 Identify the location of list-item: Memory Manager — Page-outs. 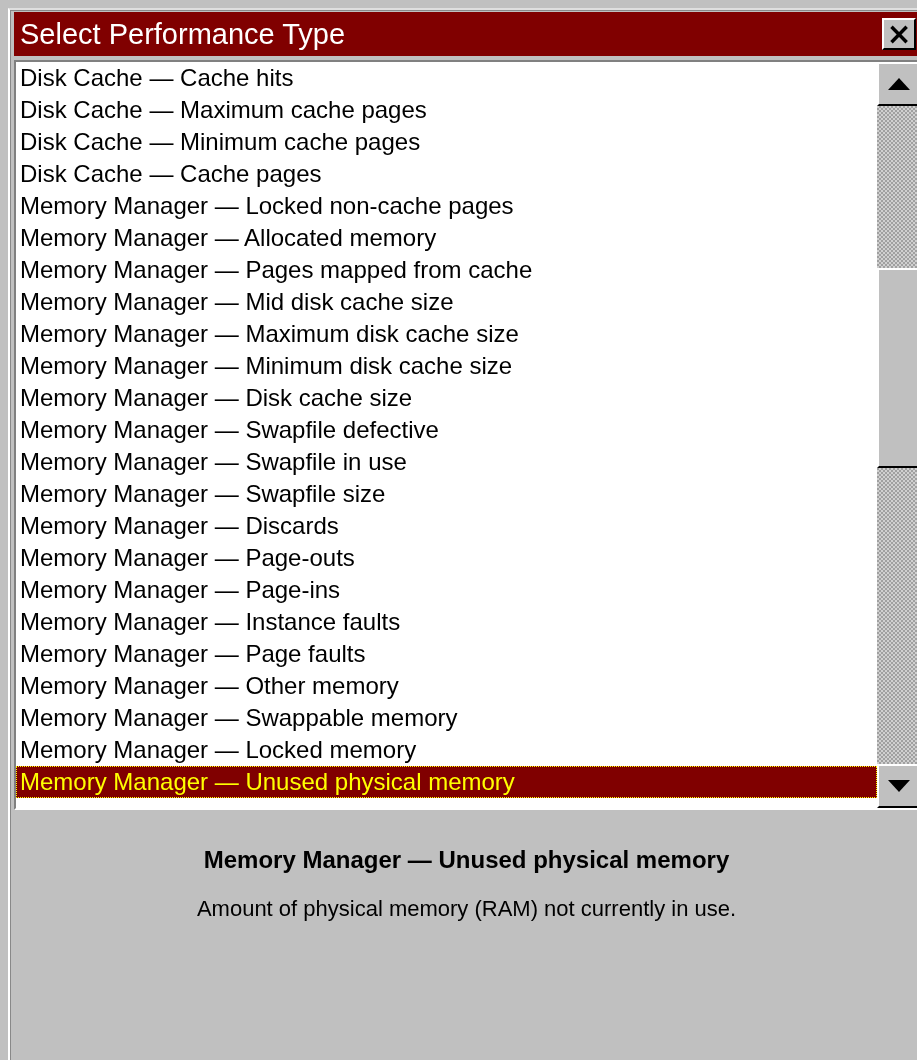
(446, 558).